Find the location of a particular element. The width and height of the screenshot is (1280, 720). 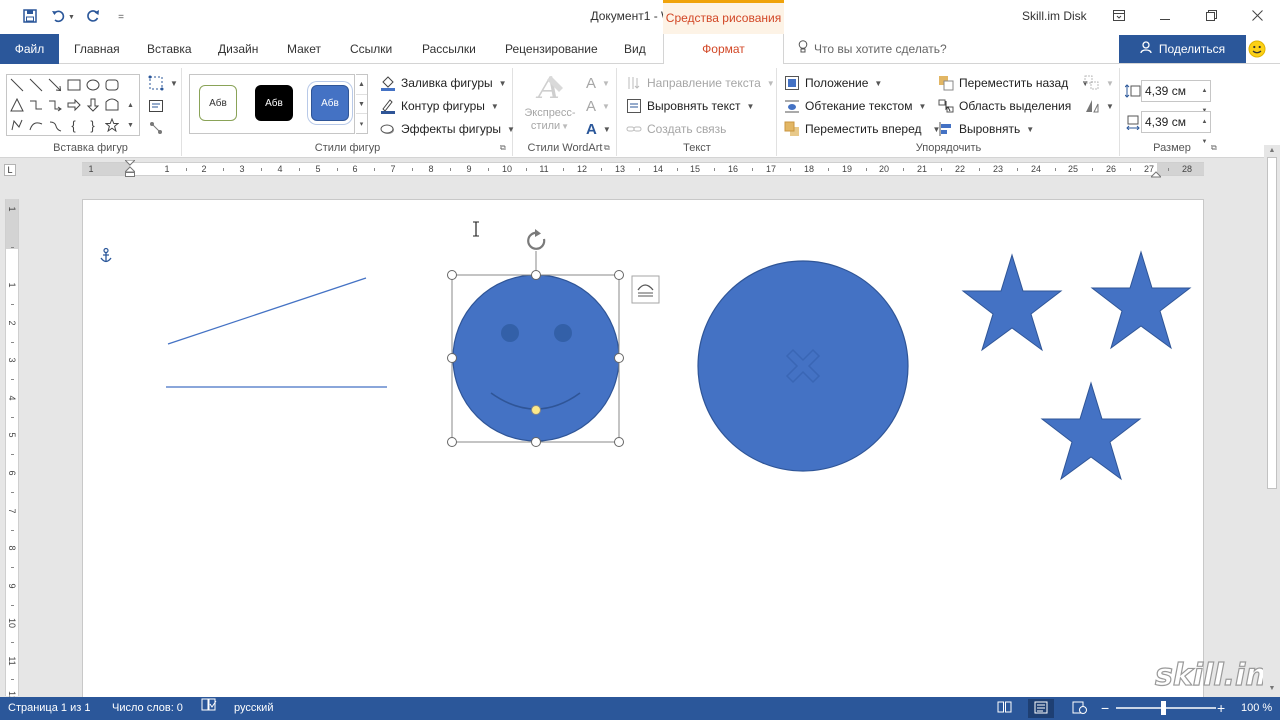

right-arrow-shape-icon is located at coordinates (73, 105).